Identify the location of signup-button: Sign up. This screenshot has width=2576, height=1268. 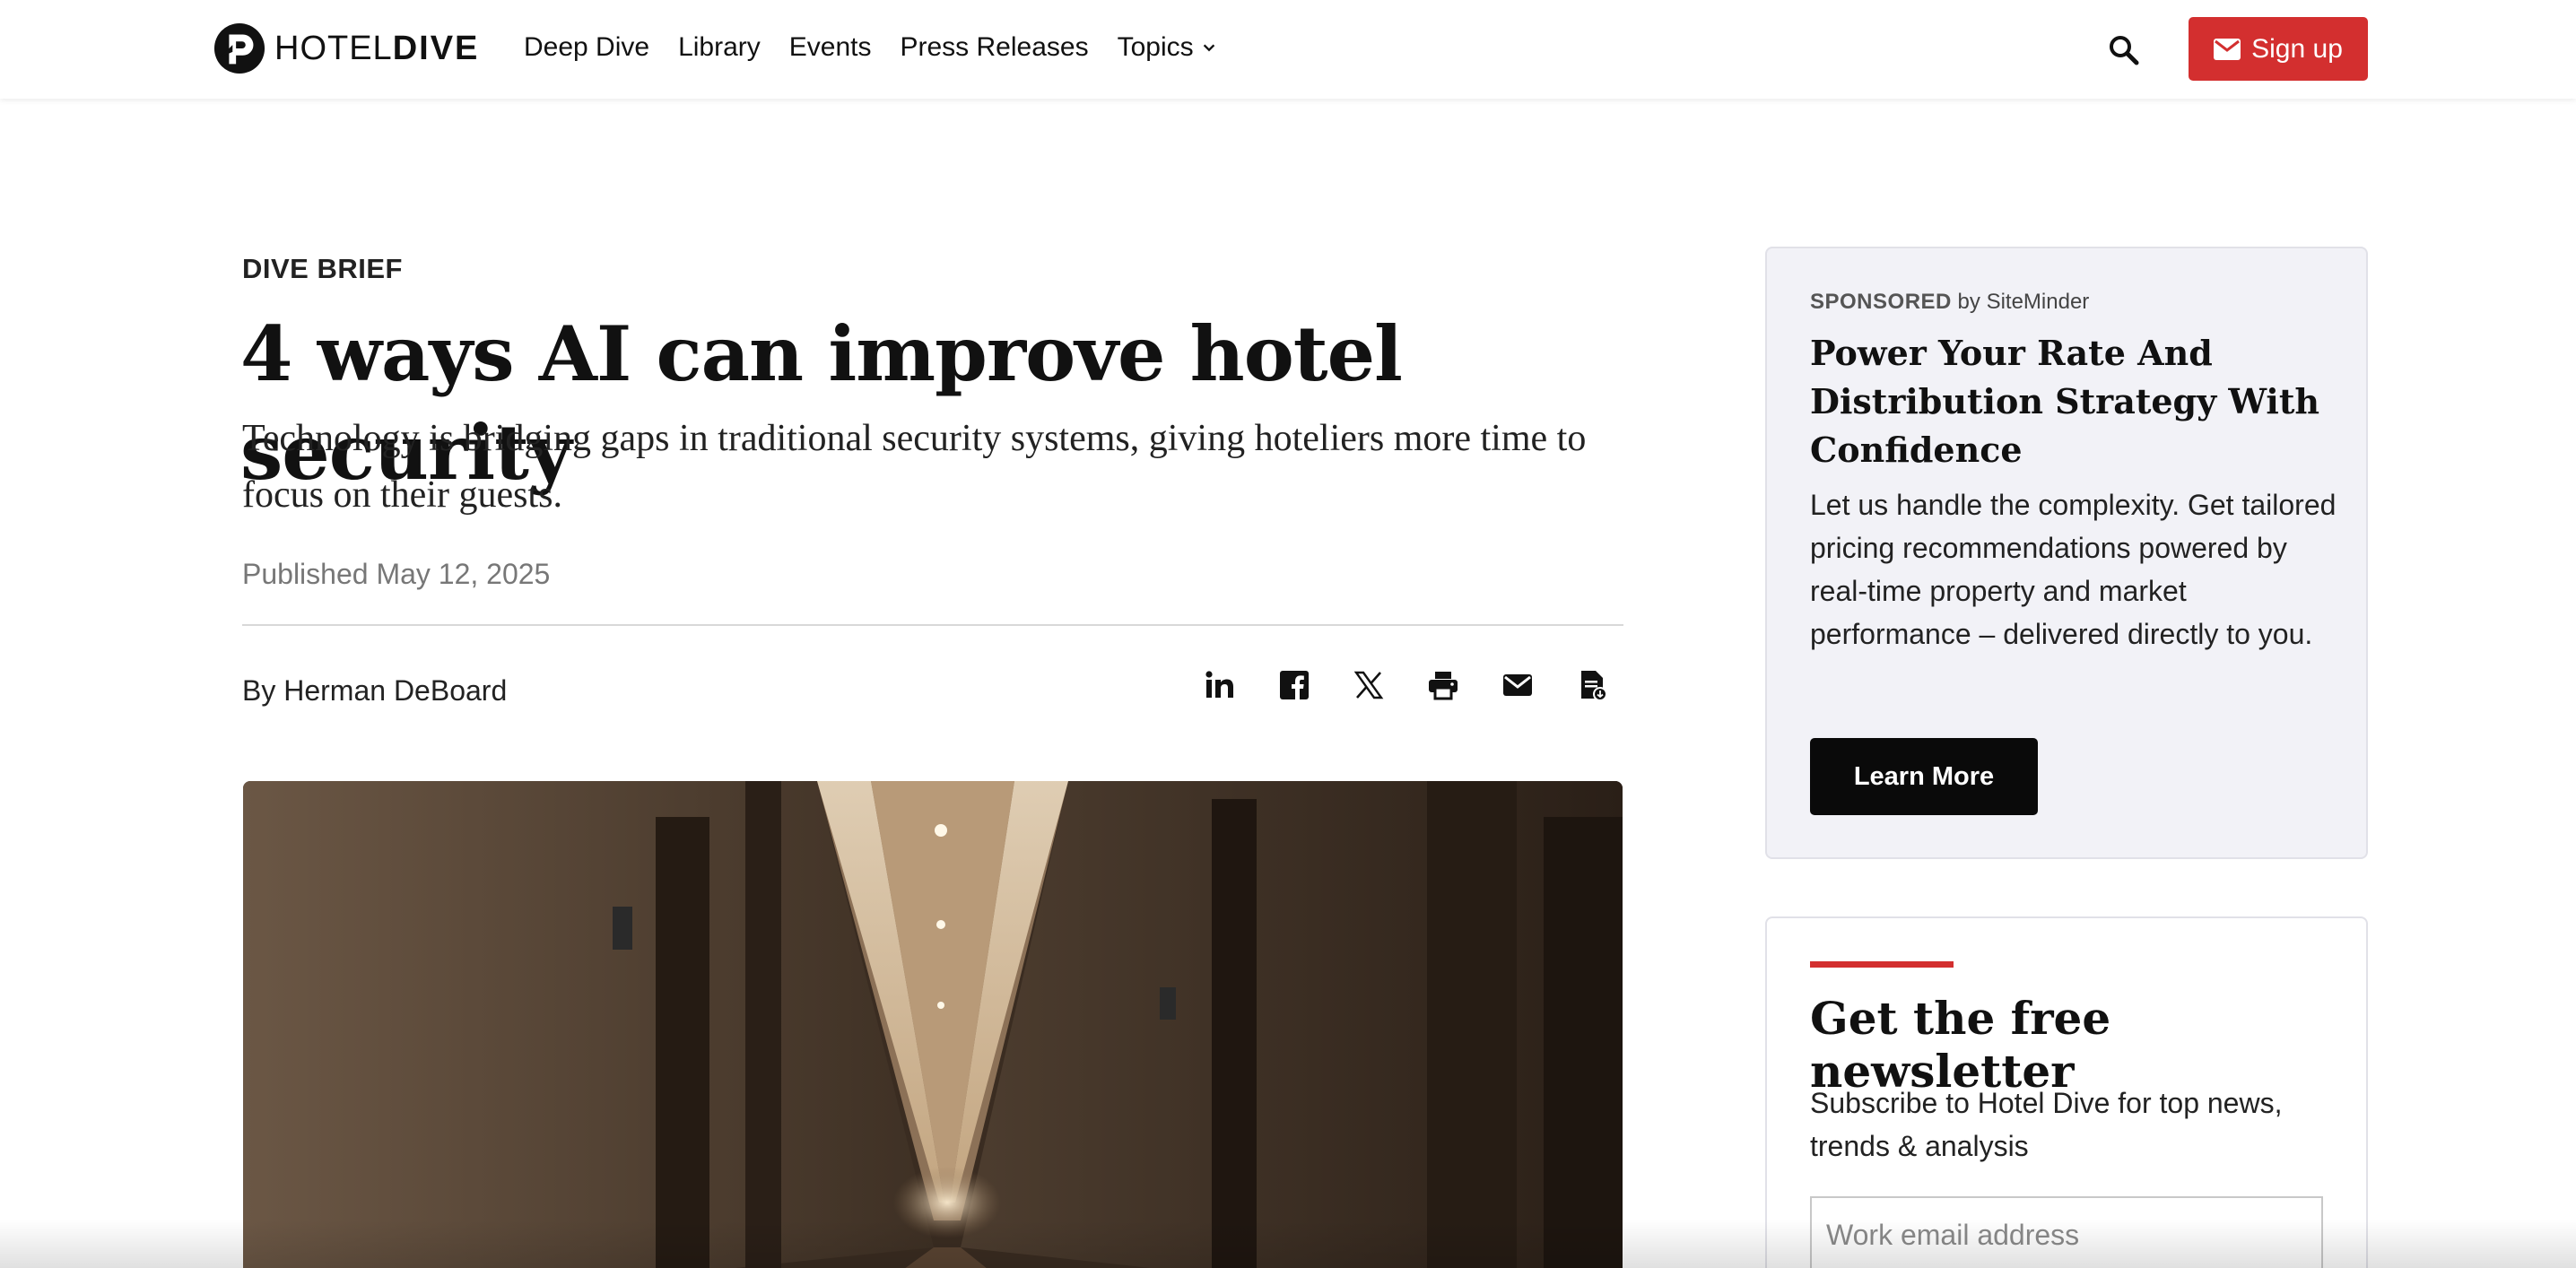
(2278, 49).